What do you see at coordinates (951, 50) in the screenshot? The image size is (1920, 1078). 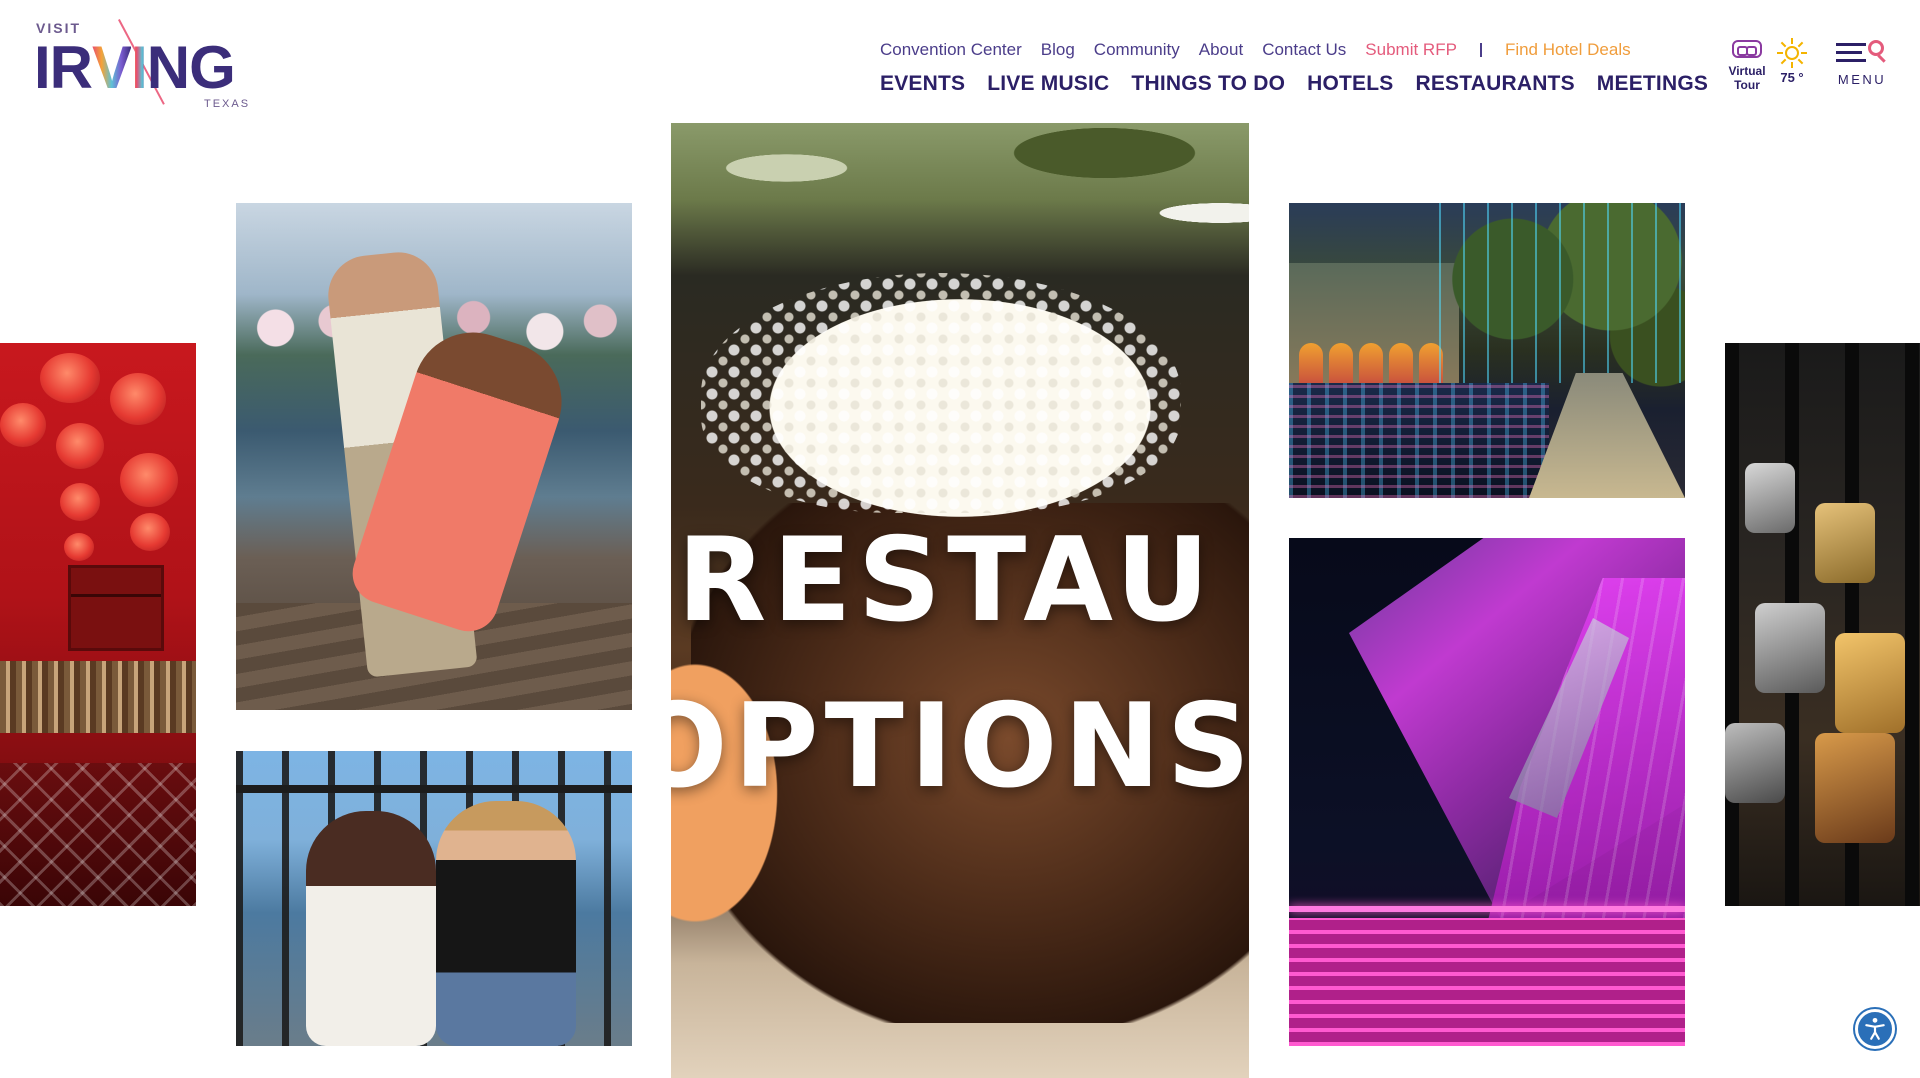 I see `nav-convention-center: Convention Center` at bounding box center [951, 50].